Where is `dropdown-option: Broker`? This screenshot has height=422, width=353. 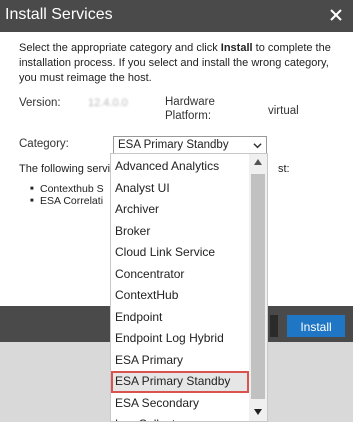 dropdown-option: Broker is located at coordinates (180, 232).